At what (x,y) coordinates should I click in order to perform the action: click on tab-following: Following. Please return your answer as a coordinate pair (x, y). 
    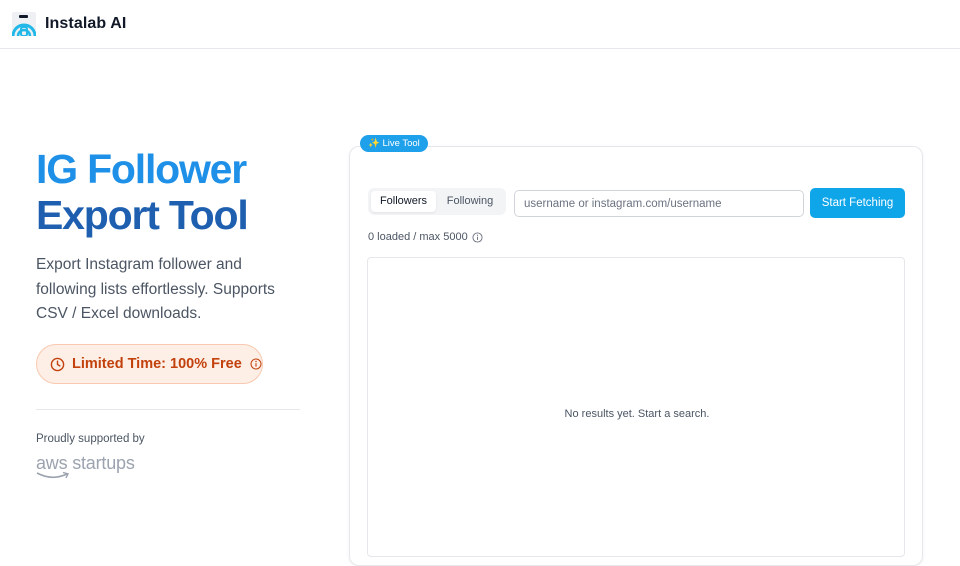
    Looking at the image, I should click on (470, 201).